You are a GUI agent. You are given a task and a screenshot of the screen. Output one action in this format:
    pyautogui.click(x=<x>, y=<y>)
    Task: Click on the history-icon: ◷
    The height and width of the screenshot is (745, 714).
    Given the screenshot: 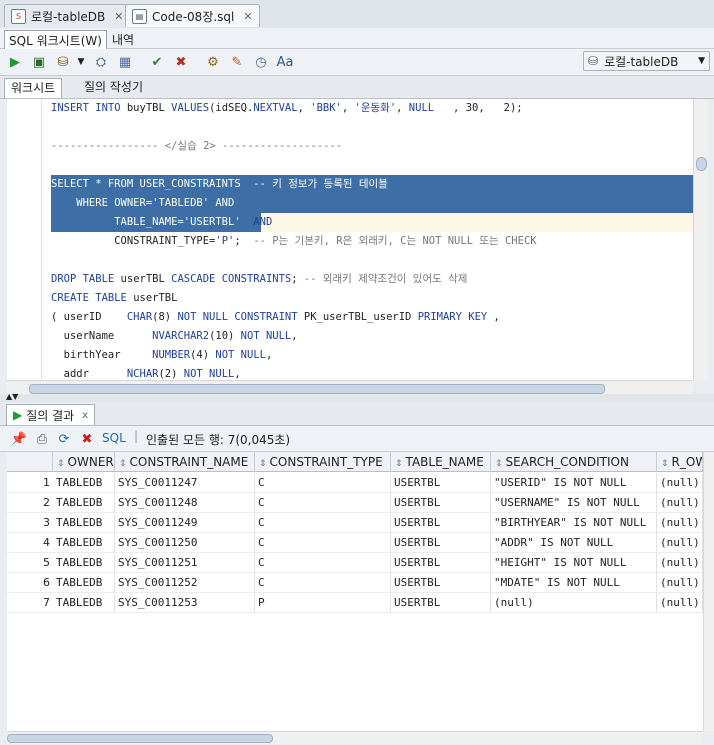 What is the action you would take?
    pyautogui.click(x=261, y=62)
    